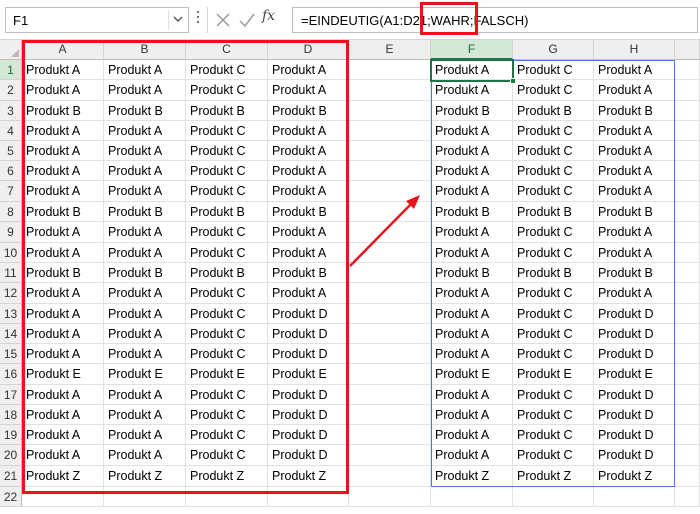 The image size is (700, 514). I want to click on row-header-15: 15, so click(11, 354).